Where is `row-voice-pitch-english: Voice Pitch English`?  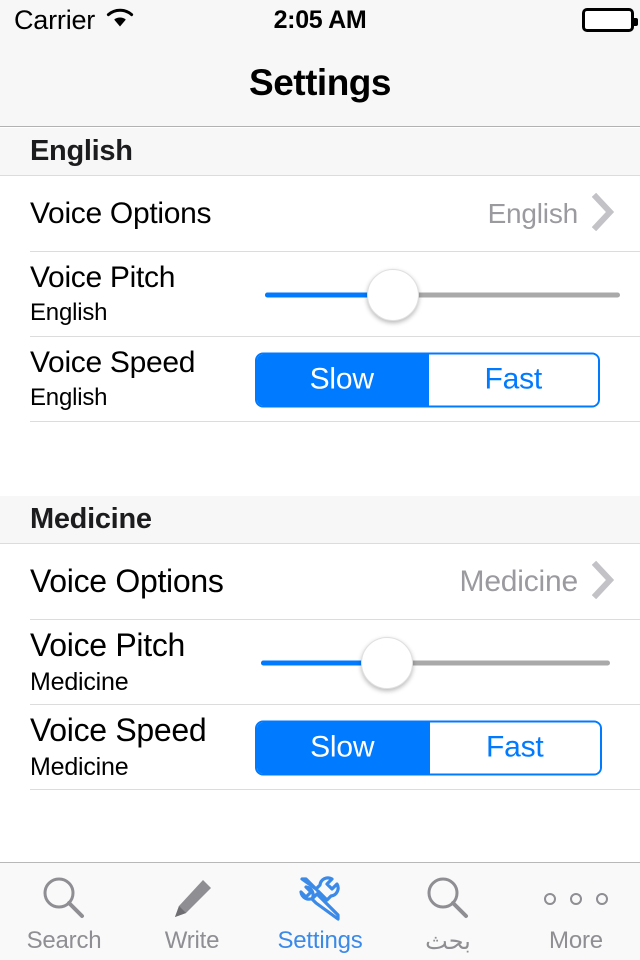 row-voice-pitch-english: Voice Pitch English is located at coordinates (320, 294).